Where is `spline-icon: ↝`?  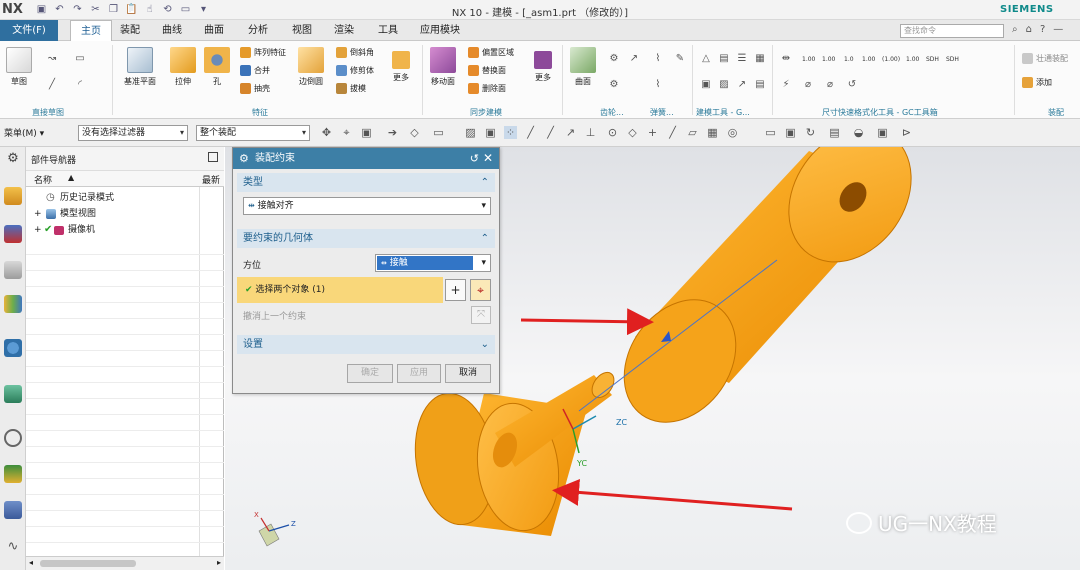 spline-icon: ↝ is located at coordinates (52, 59).